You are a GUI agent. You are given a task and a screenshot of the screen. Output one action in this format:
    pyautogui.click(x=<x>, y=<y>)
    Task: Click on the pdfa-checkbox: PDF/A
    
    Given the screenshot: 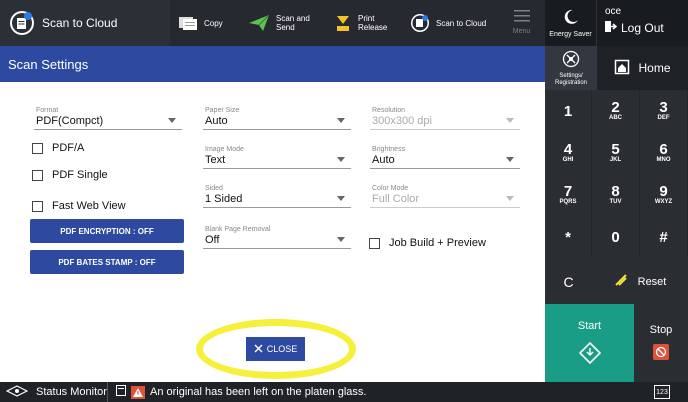 What is the action you would take?
    pyautogui.click(x=58, y=148)
    